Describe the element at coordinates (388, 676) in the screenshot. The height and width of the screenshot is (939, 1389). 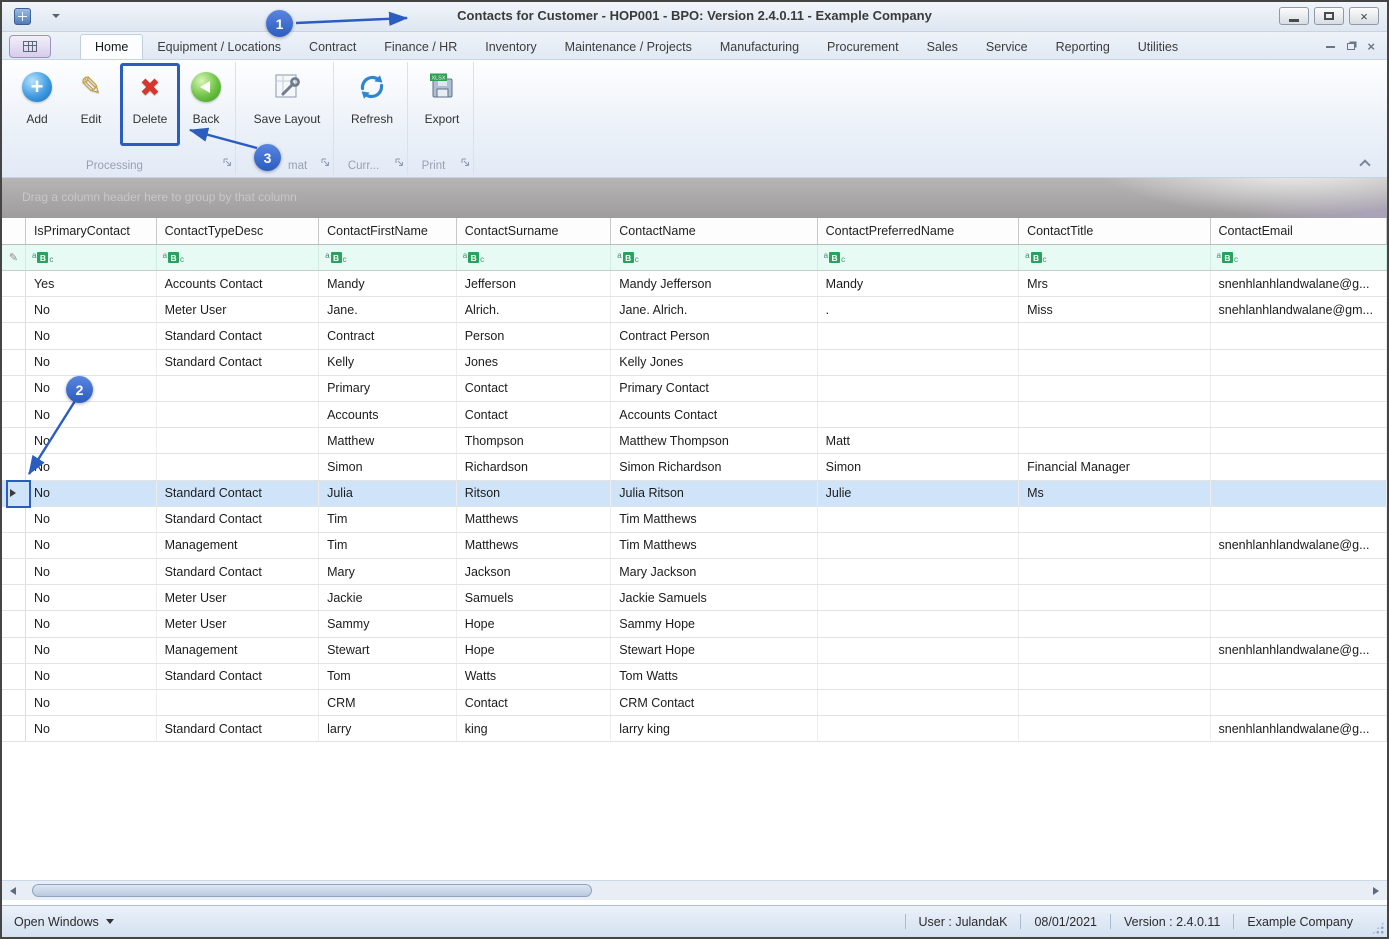
I see `grid-cell: Tom` at that location.